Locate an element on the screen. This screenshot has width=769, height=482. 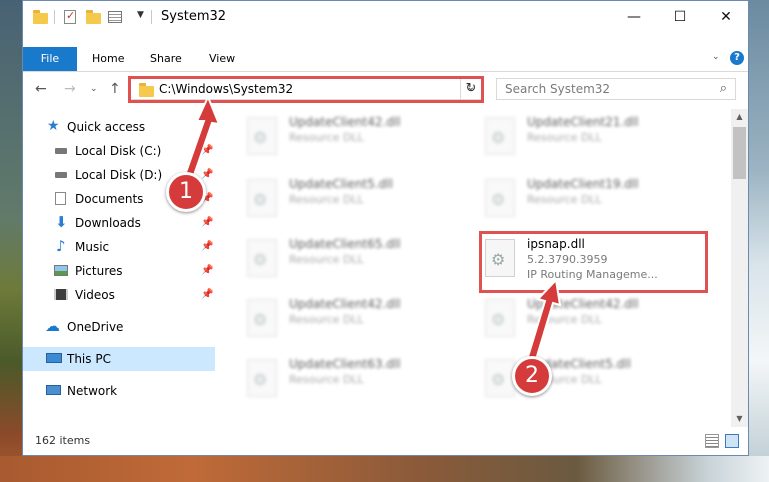
callout-badge-1: 1 is located at coordinates (186, 192).